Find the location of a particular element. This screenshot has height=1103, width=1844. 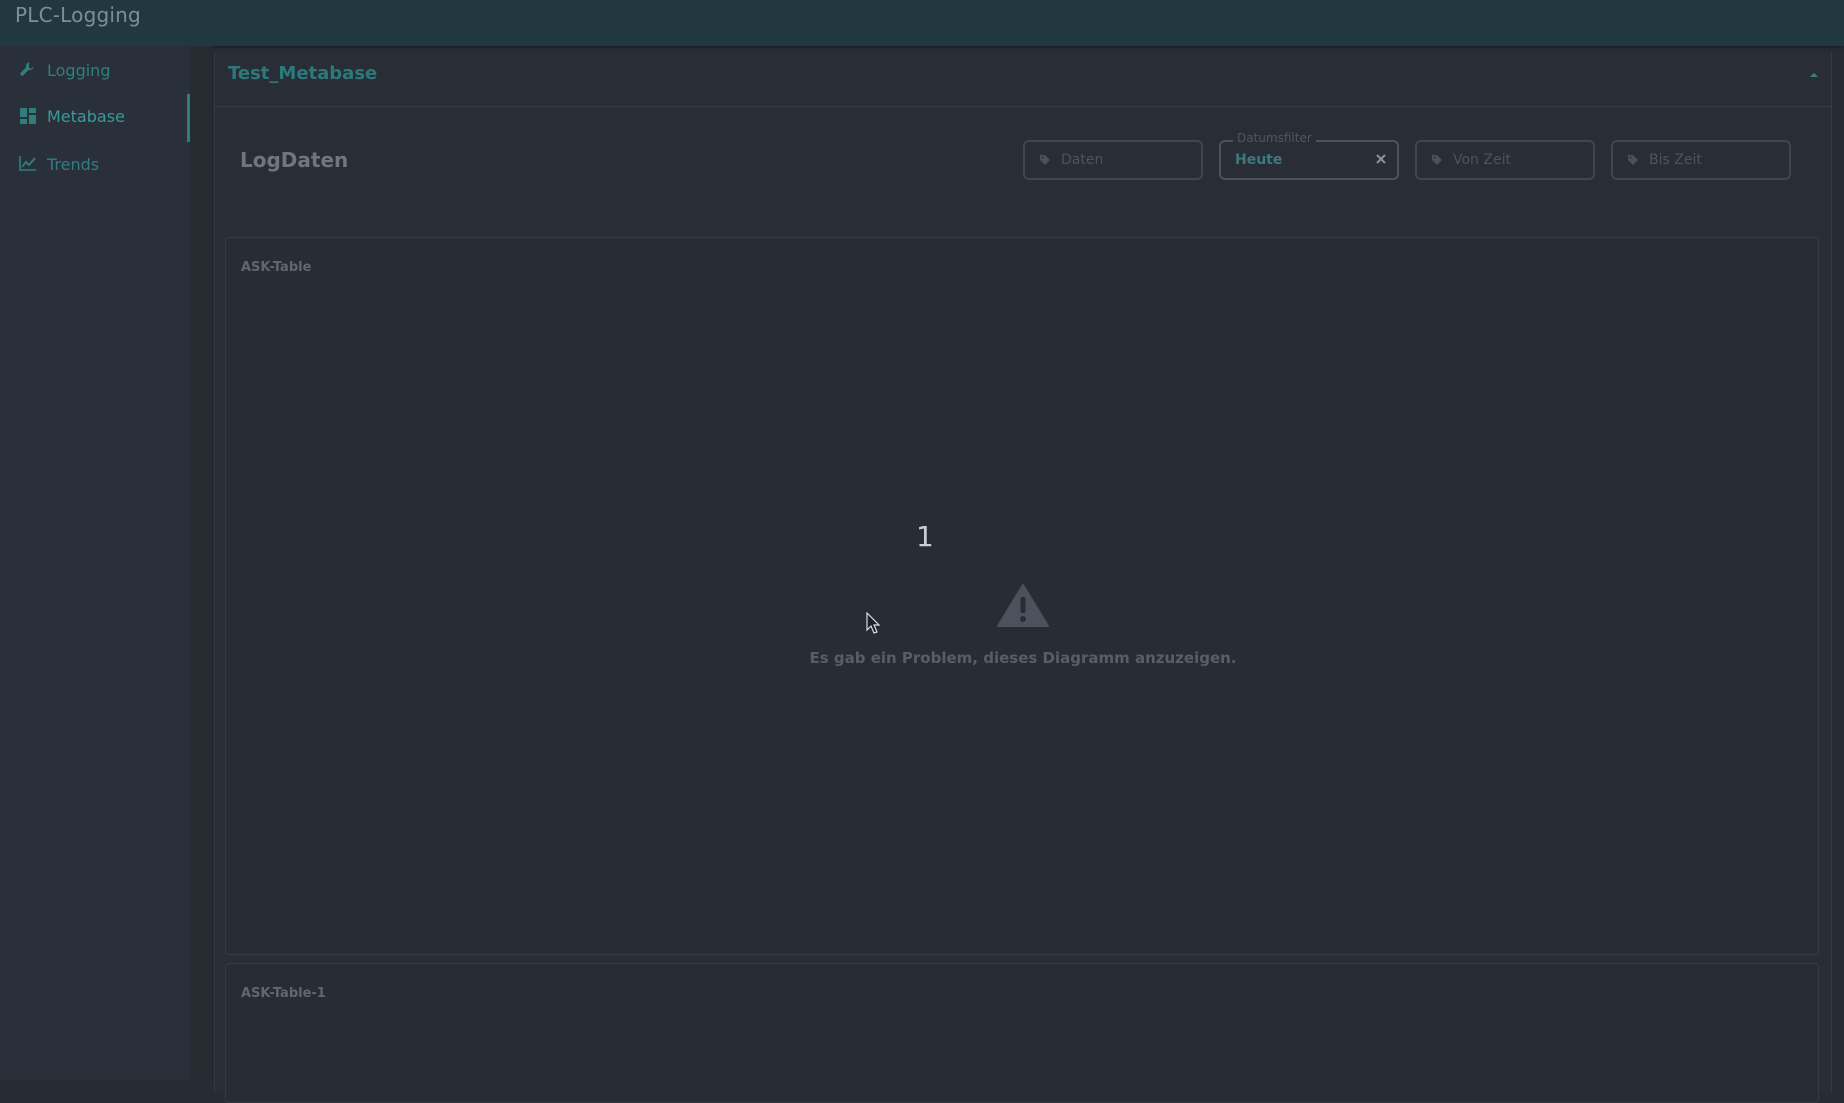

sidebar-item-logging: Logging is located at coordinates (95, 70).